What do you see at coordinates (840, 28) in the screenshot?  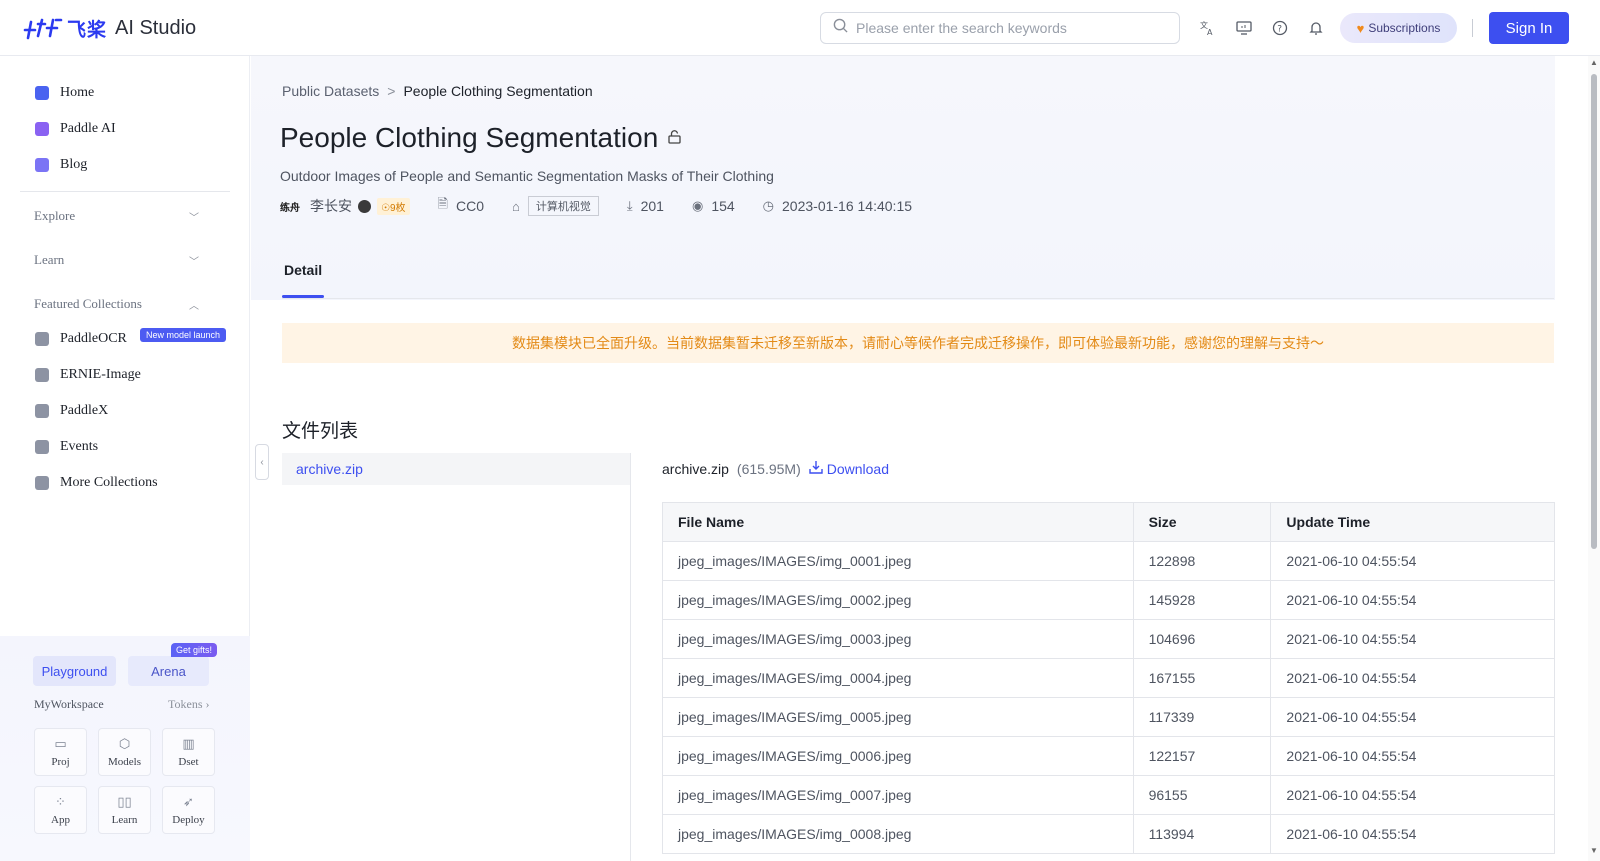 I see `search-icon` at bounding box center [840, 28].